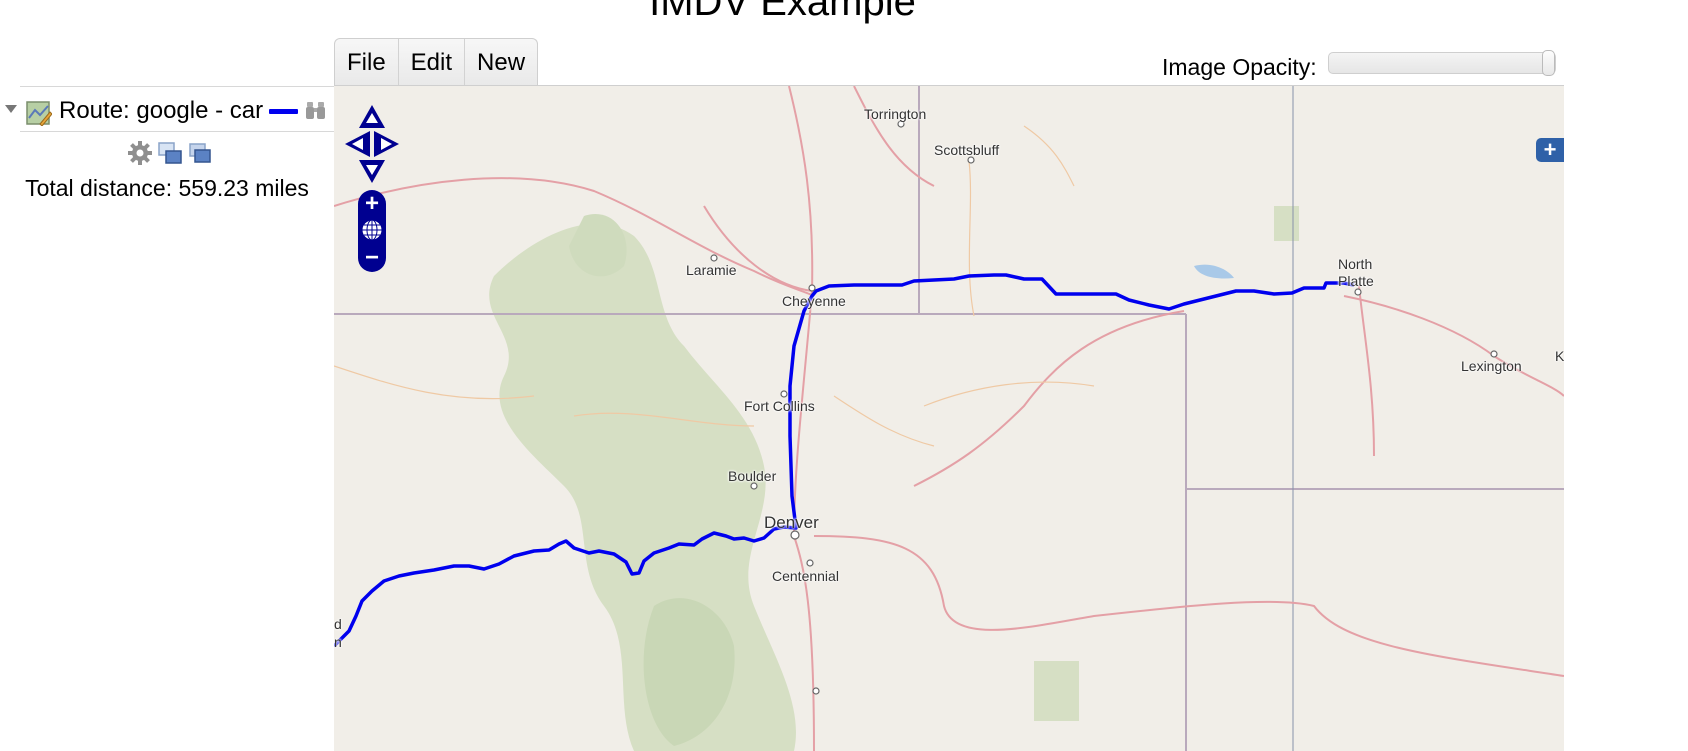 Image resolution: width=1688 pixels, height=751 pixels. I want to click on pan-up-icon, so click(372, 117).